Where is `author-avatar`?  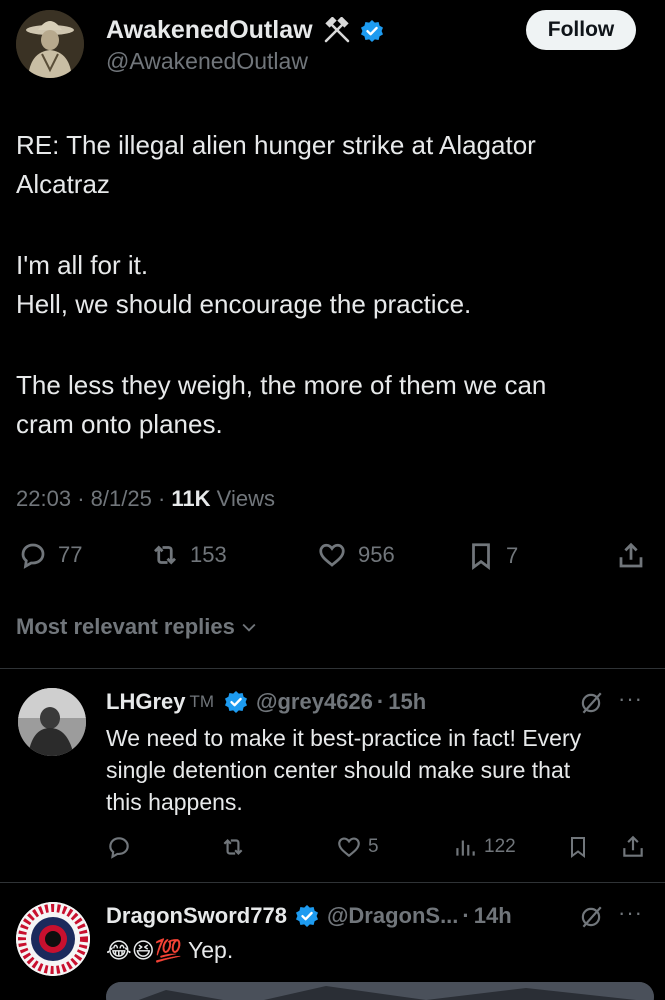
author-avatar is located at coordinates (50, 44).